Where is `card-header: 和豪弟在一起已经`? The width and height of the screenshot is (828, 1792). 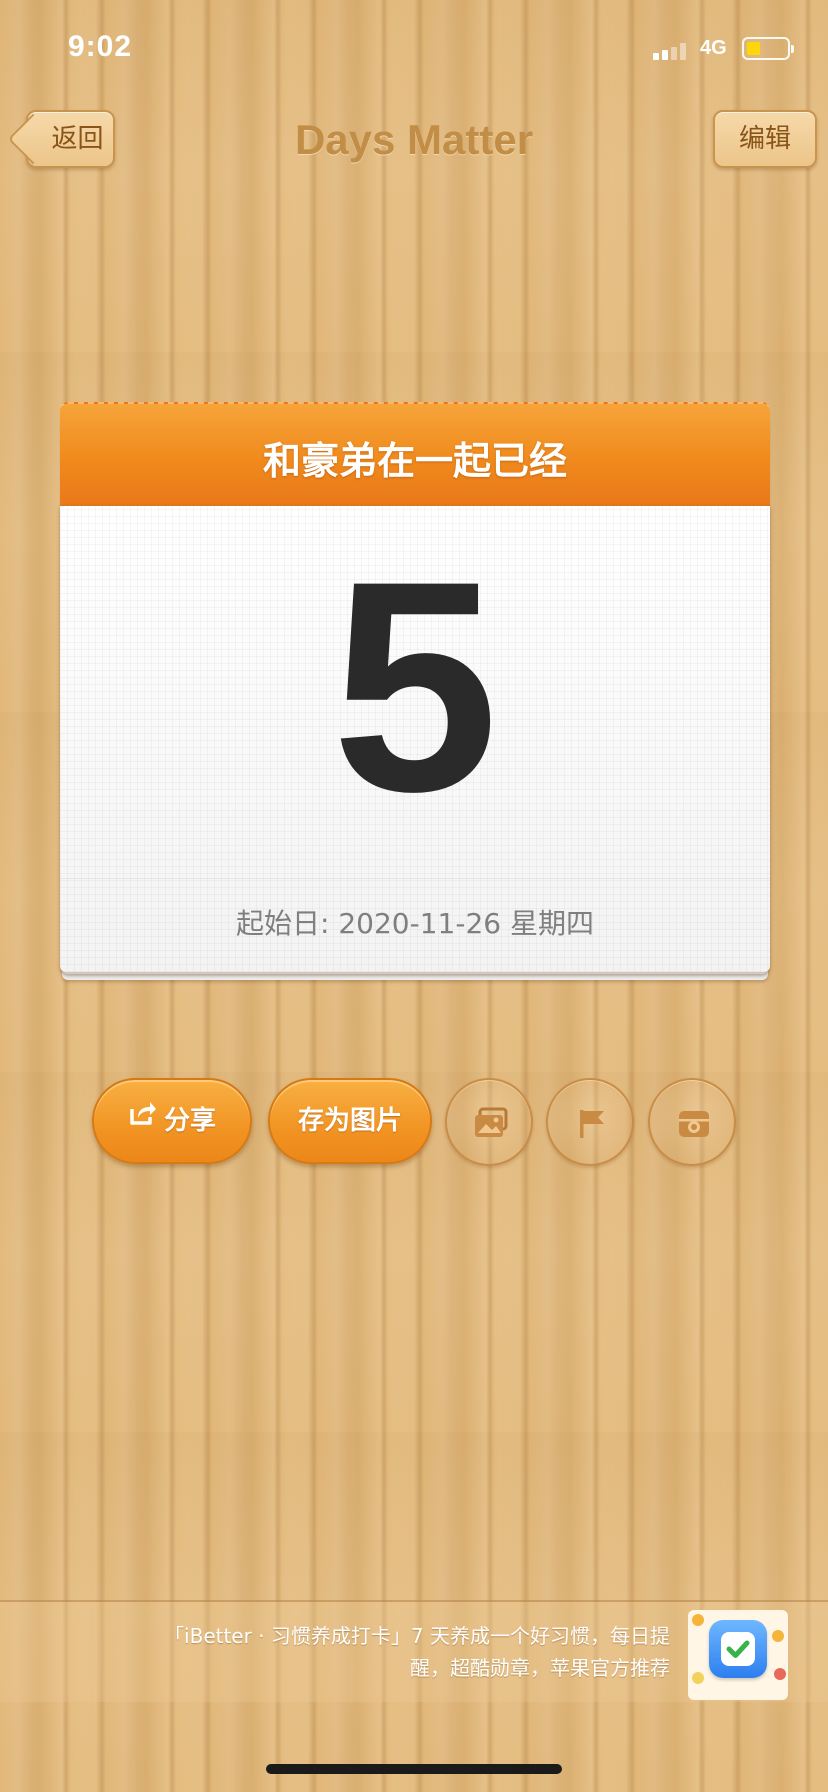
card-header: 和豪弟在一起已经 is located at coordinates (415, 454).